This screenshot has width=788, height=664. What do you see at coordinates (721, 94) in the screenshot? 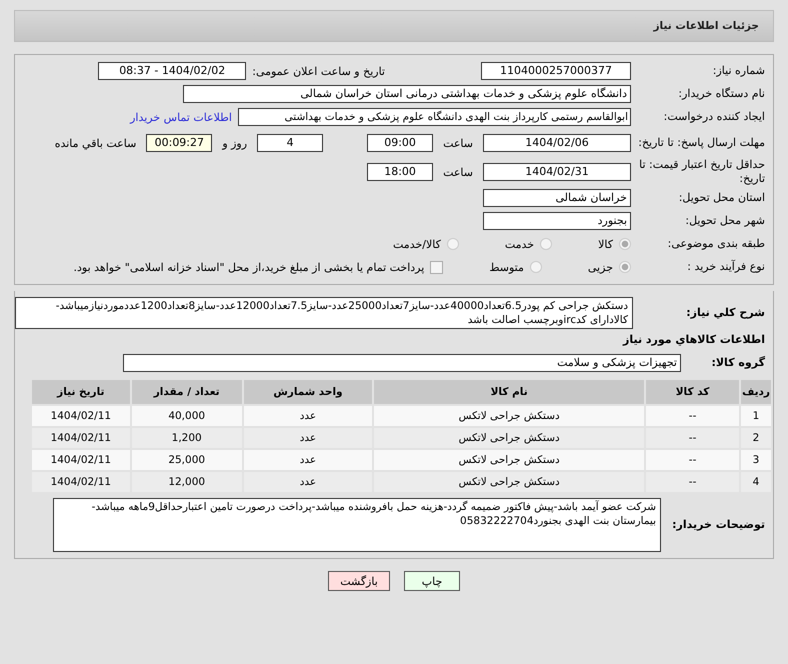
I see `field-label: نام دستگاه خریدار:` at bounding box center [721, 94].